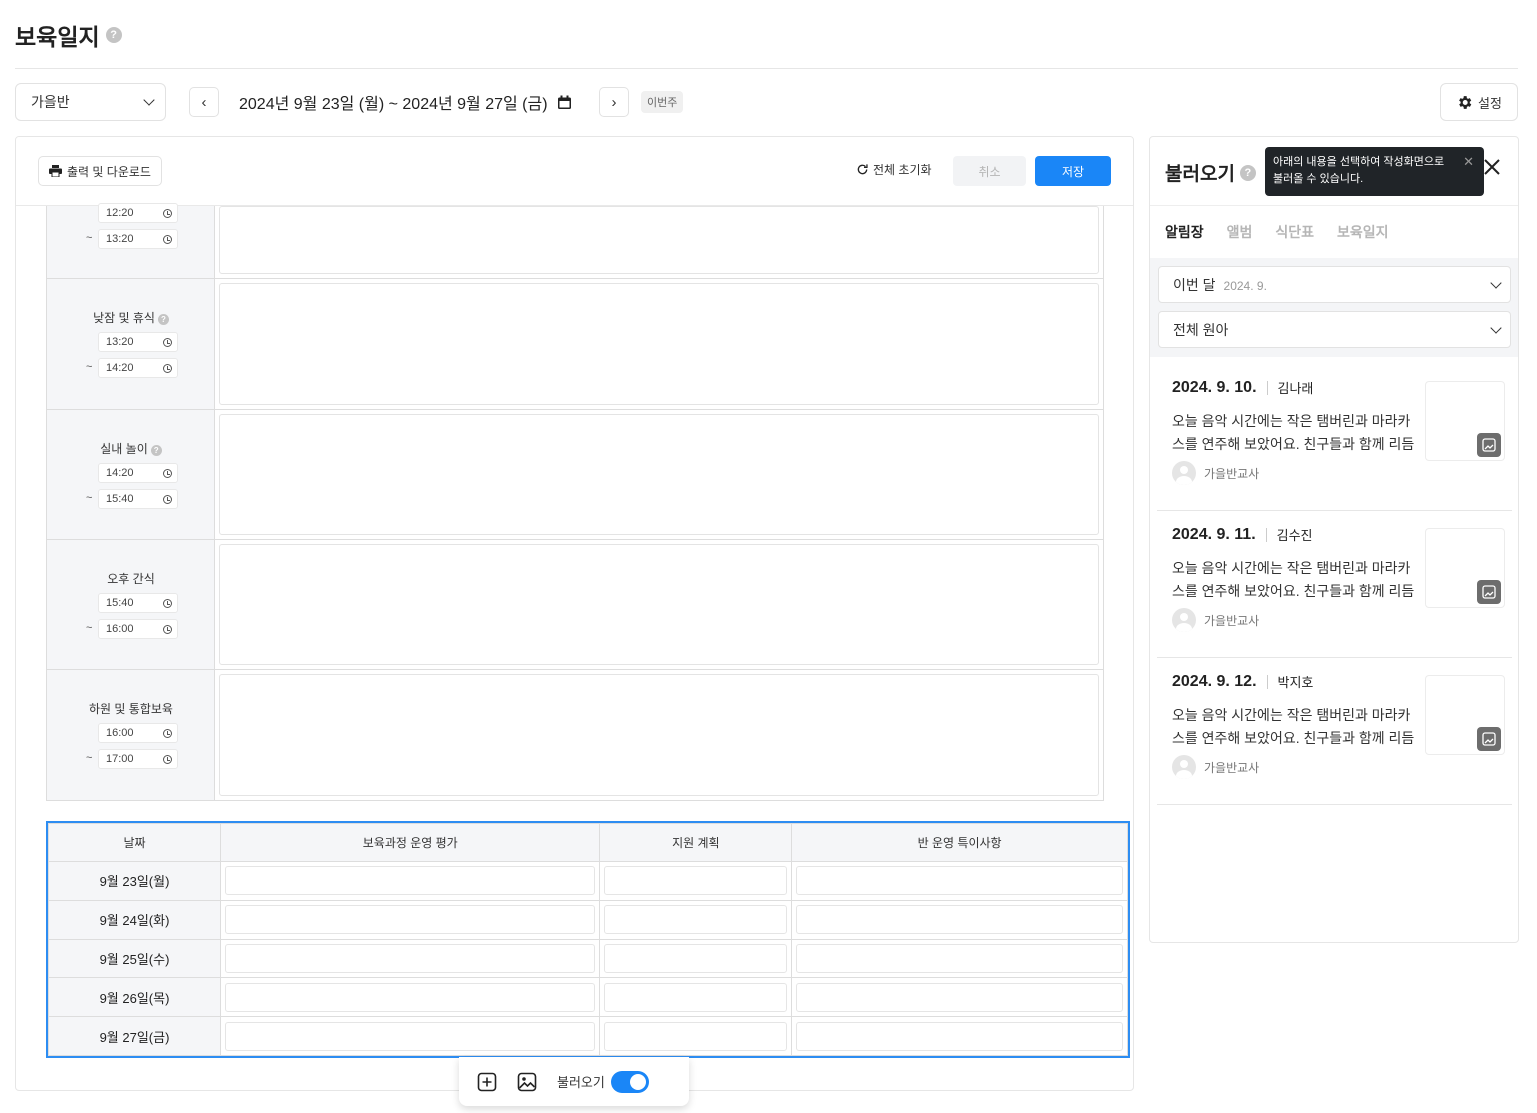 The image size is (1537, 1113). I want to click on save-button: 저장, so click(1073, 171).